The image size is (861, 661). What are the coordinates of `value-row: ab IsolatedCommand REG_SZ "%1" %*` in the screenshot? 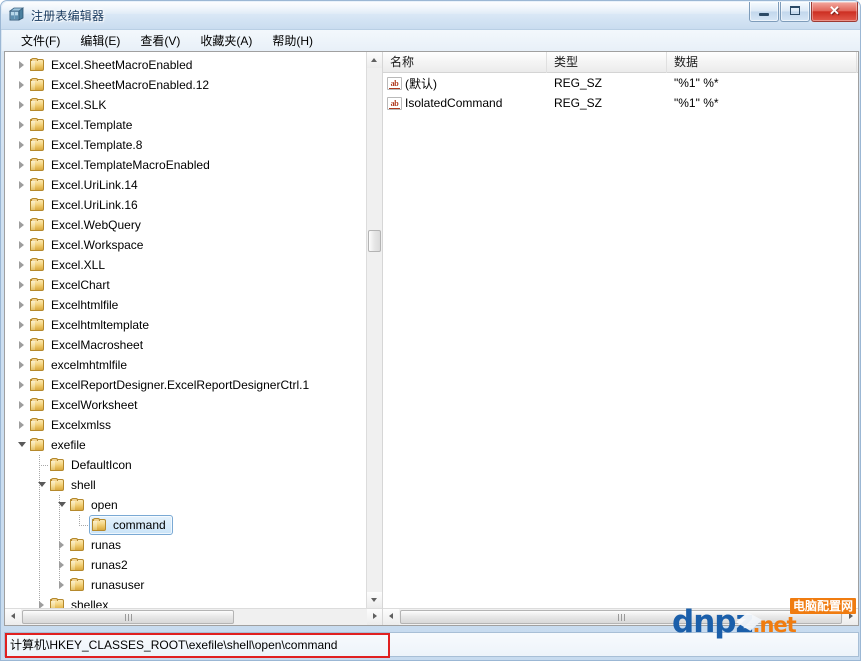 It's located at (620, 103).